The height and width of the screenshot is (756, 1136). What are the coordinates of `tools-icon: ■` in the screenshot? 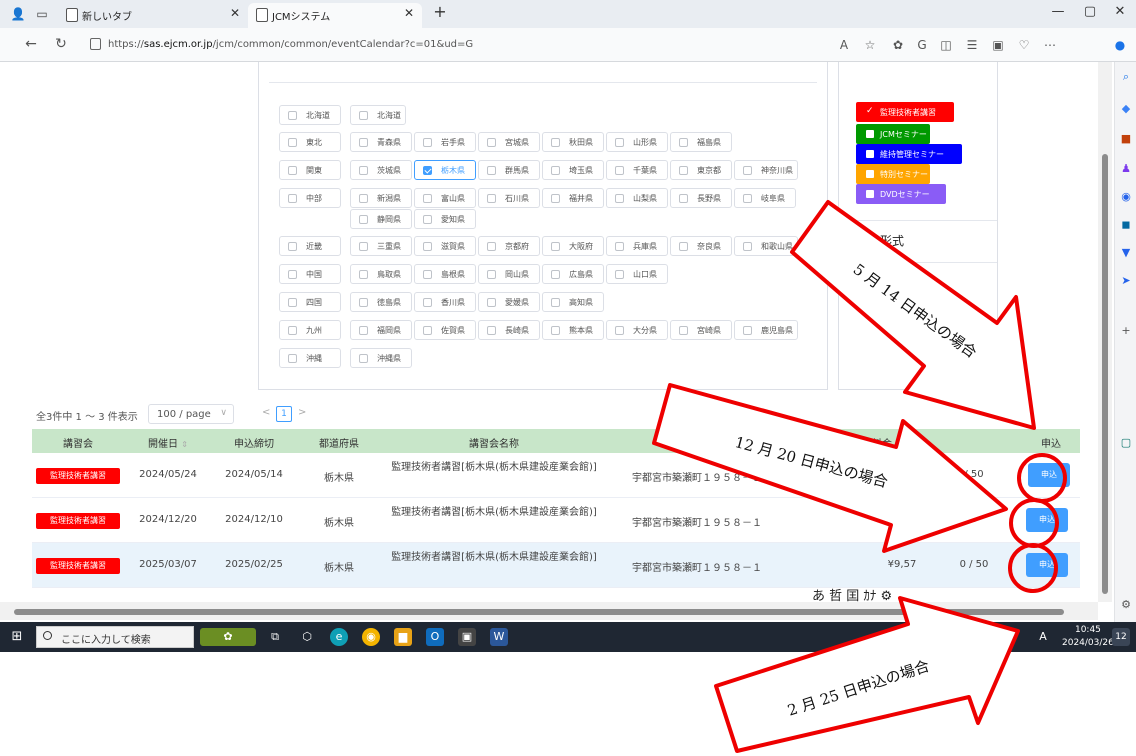 It's located at (1126, 139).